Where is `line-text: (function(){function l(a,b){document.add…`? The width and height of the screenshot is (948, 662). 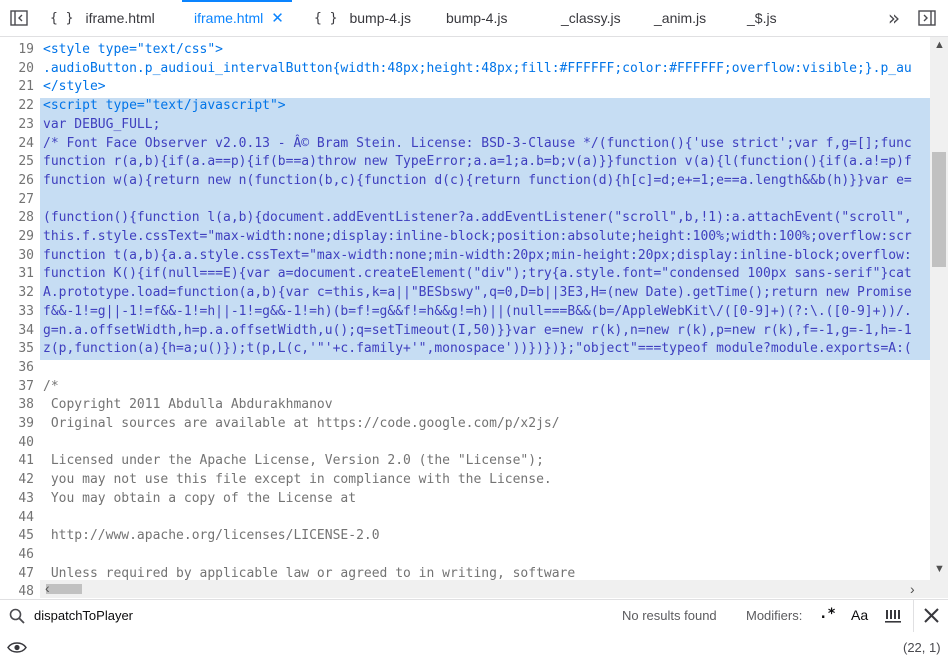
line-text: (function(){function l(a,b){document.add… is located at coordinates (477, 218).